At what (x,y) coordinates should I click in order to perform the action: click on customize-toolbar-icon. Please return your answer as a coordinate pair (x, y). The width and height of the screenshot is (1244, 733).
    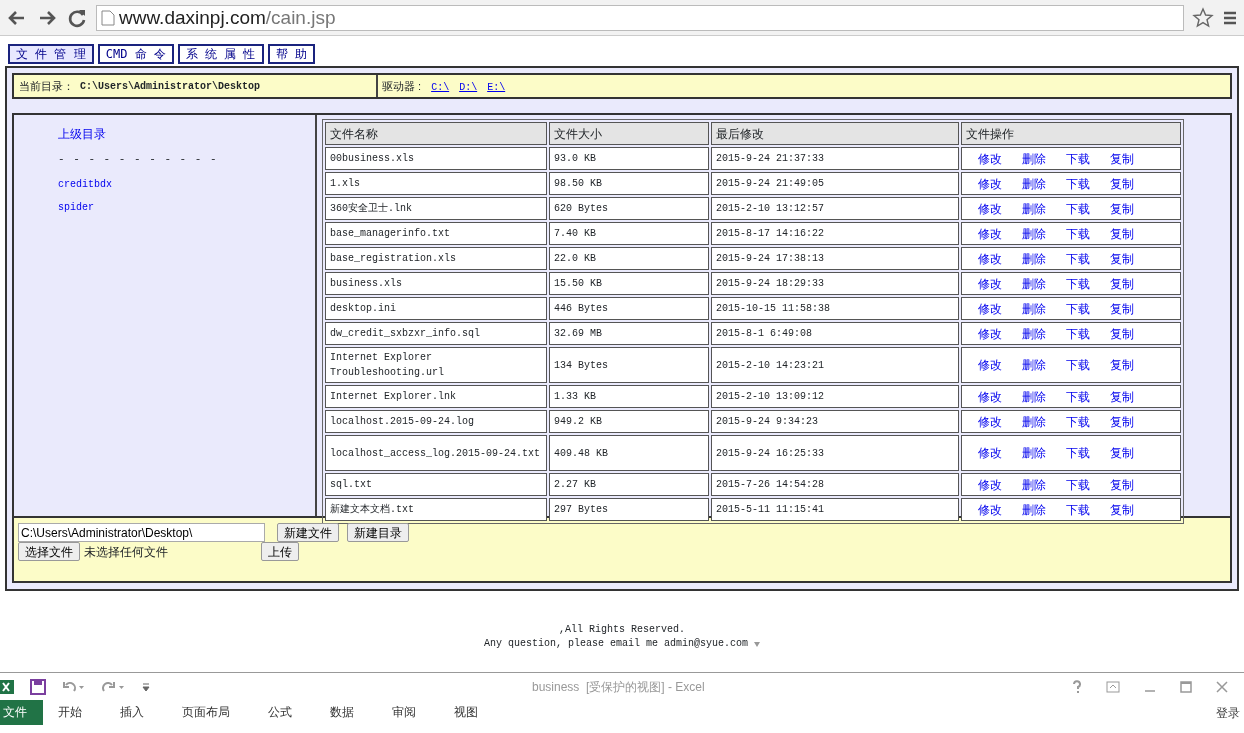
    Looking at the image, I should click on (146, 686).